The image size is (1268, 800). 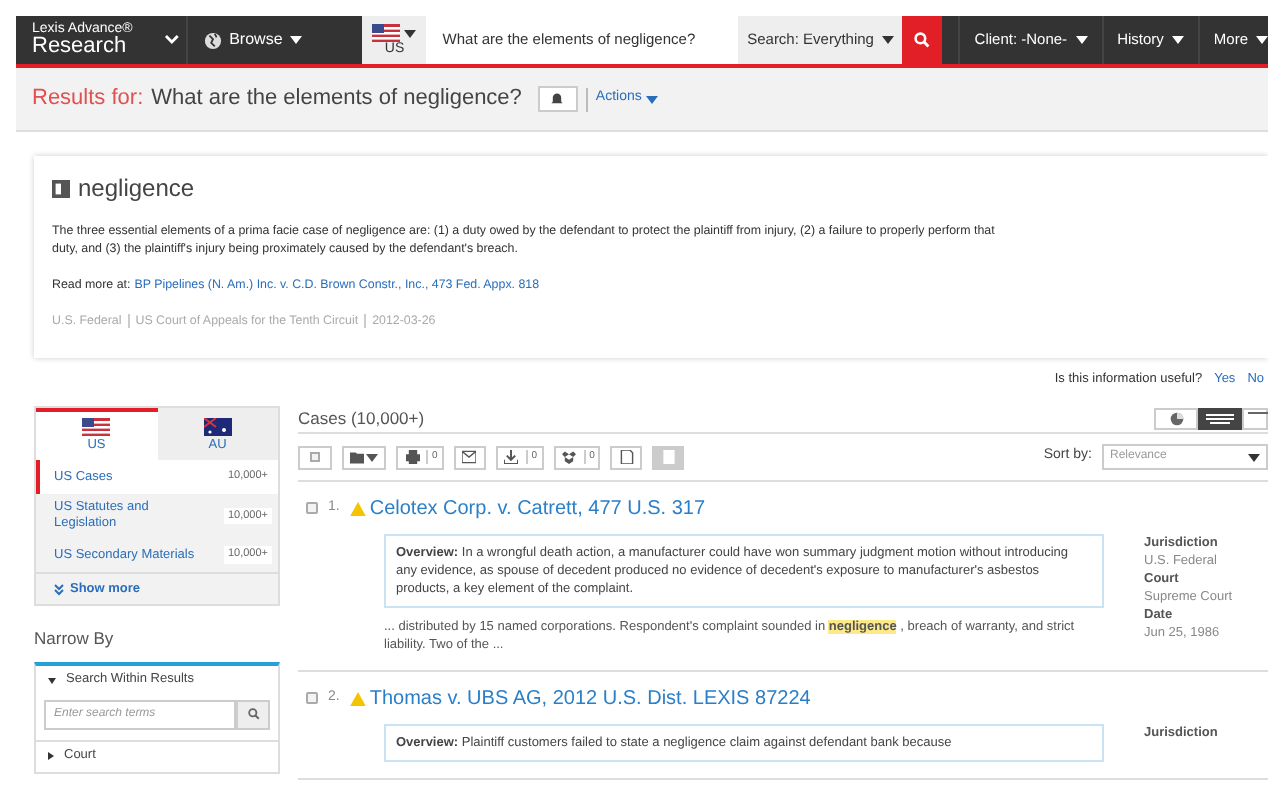 I want to click on document-button, so click(x=626, y=457).